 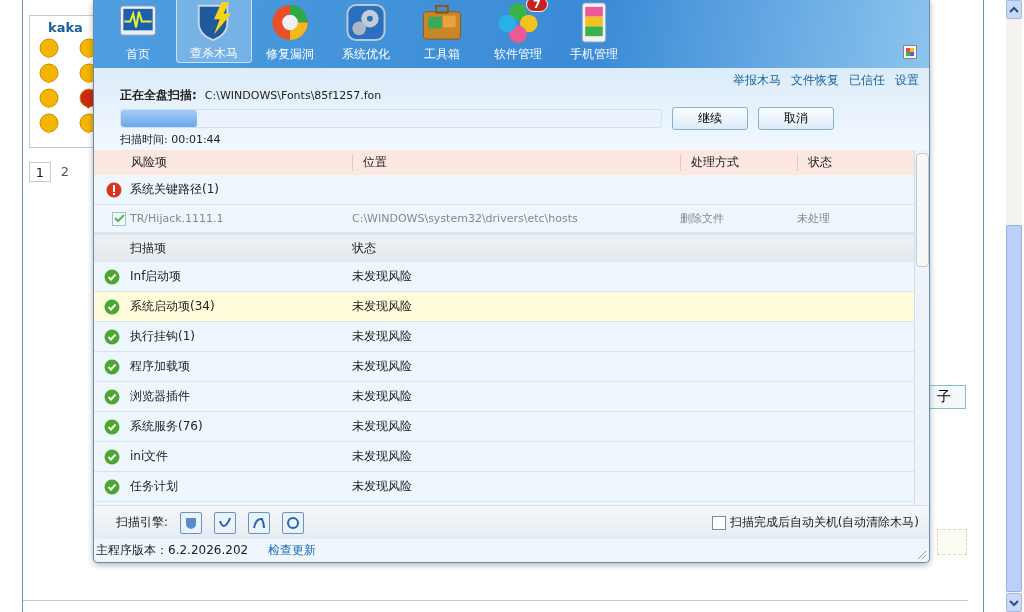 I want to click on header-link: 文件恢复, so click(x=815, y=79).